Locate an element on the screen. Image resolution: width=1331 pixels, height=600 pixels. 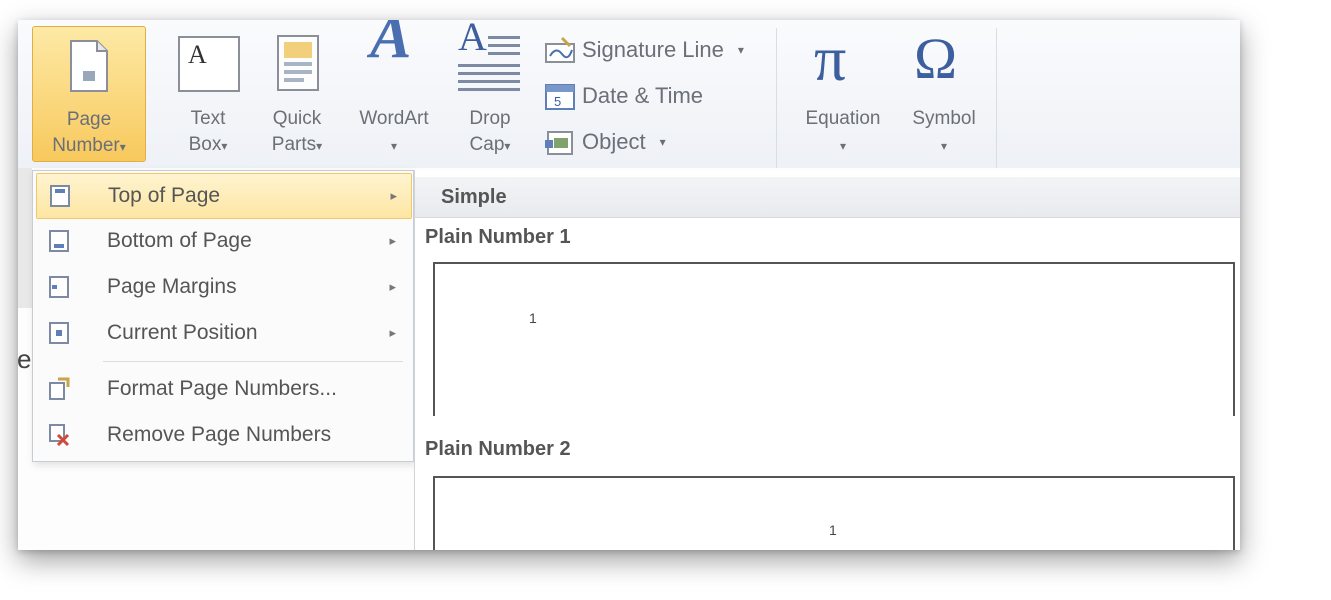
quick-parts-icon is located at coordinates (298, 63).